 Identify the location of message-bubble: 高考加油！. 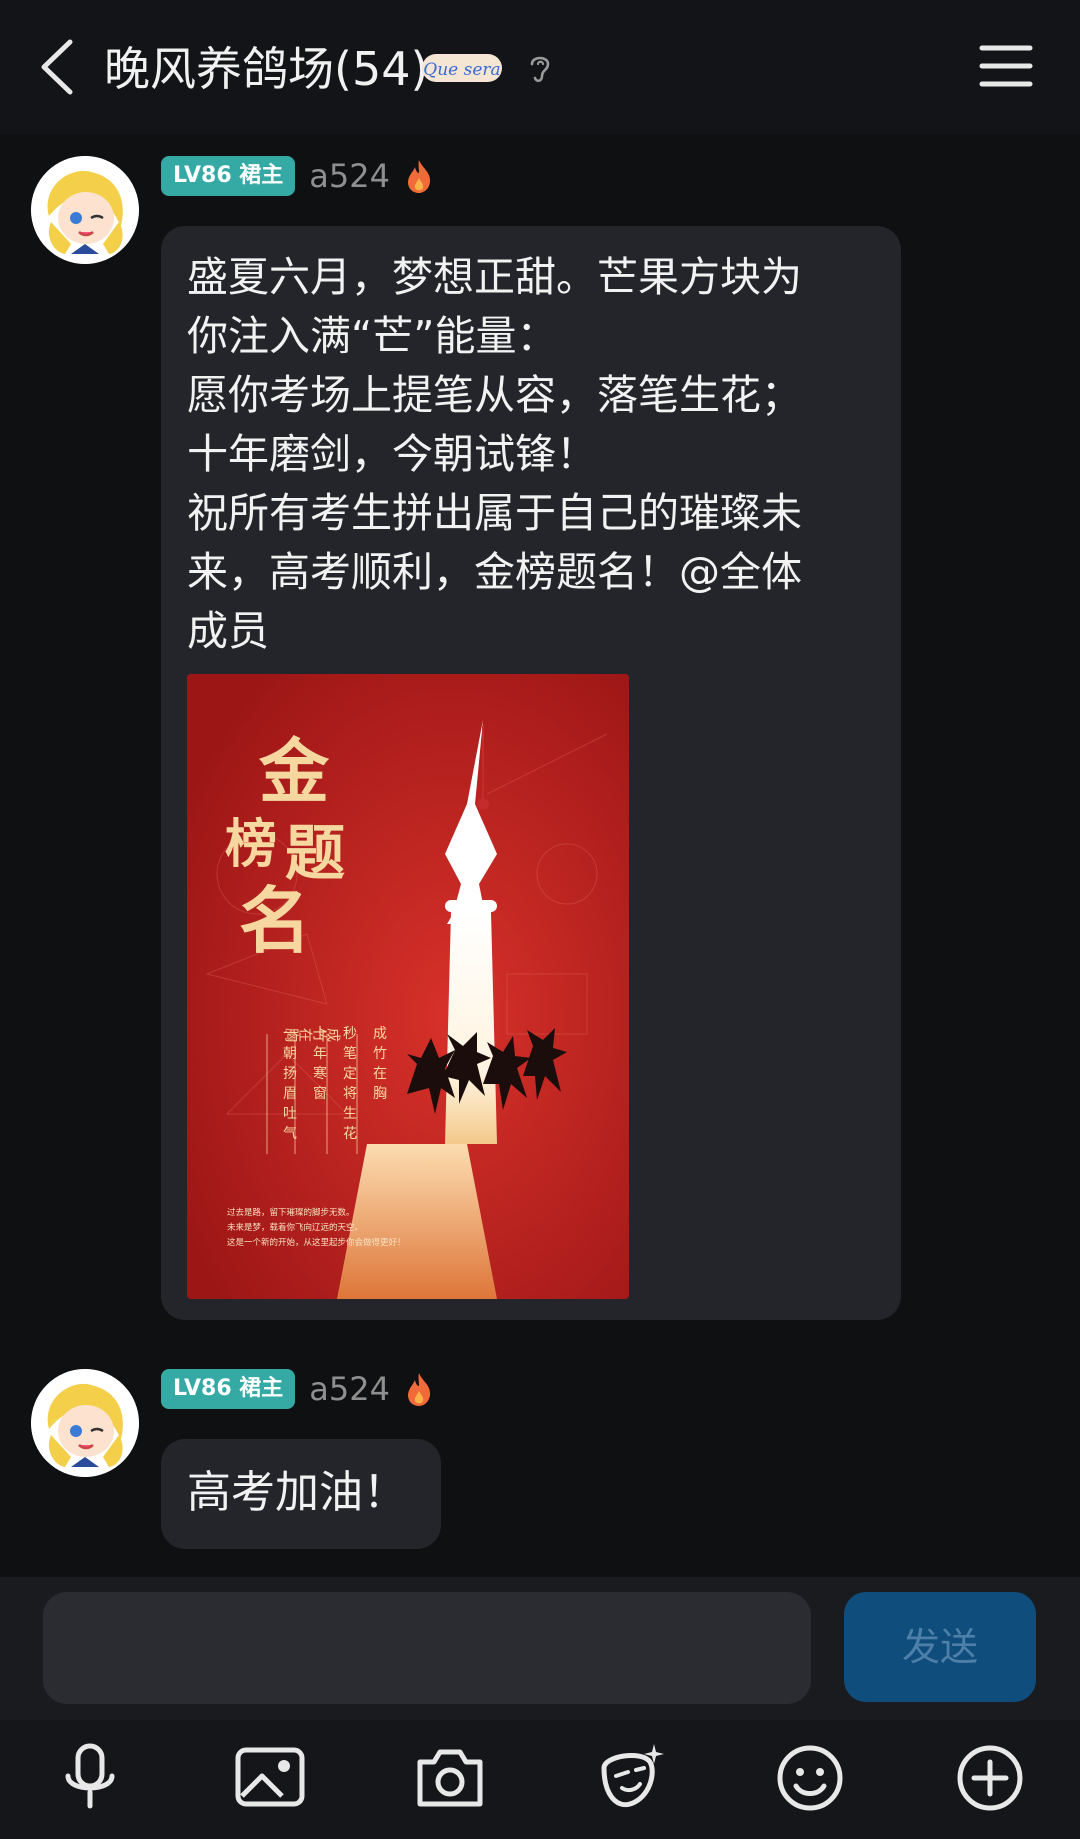
(301, 1494).